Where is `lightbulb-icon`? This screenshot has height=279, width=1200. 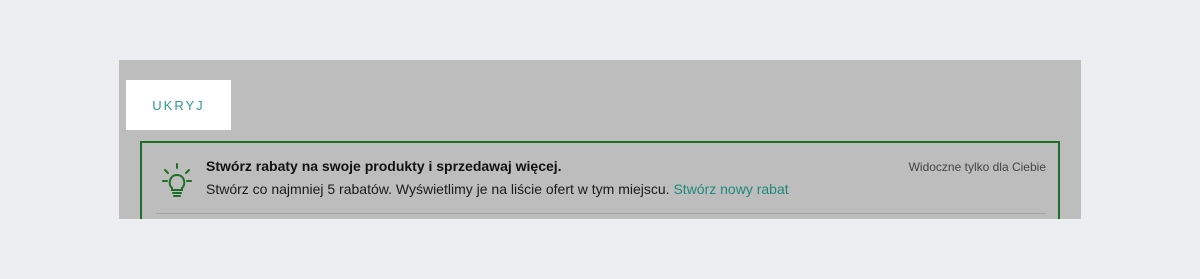
lightbulb-icon is located at coordinates (177, 180).